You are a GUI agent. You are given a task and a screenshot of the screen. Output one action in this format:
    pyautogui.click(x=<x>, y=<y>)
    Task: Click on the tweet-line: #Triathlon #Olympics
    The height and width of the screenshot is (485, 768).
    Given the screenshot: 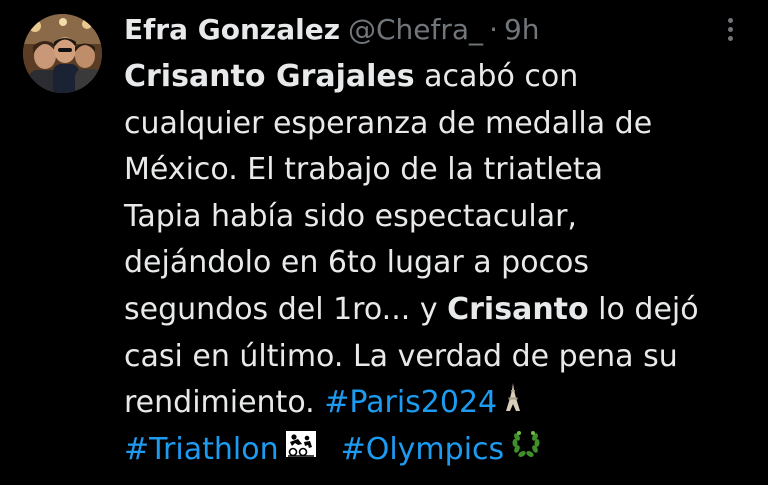 What is the action you would take?
    pyautogui.click(x=439, y=450)
    